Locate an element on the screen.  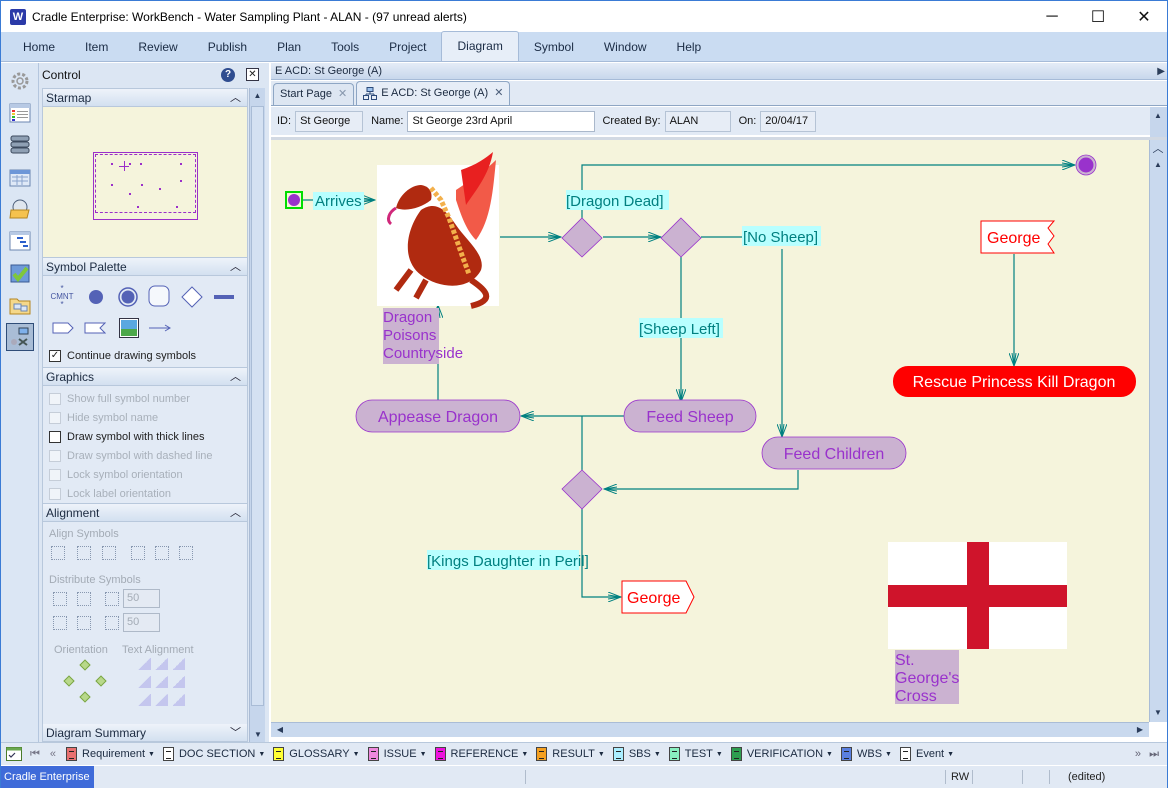
gear-icon is located at coordinates (20, 81).